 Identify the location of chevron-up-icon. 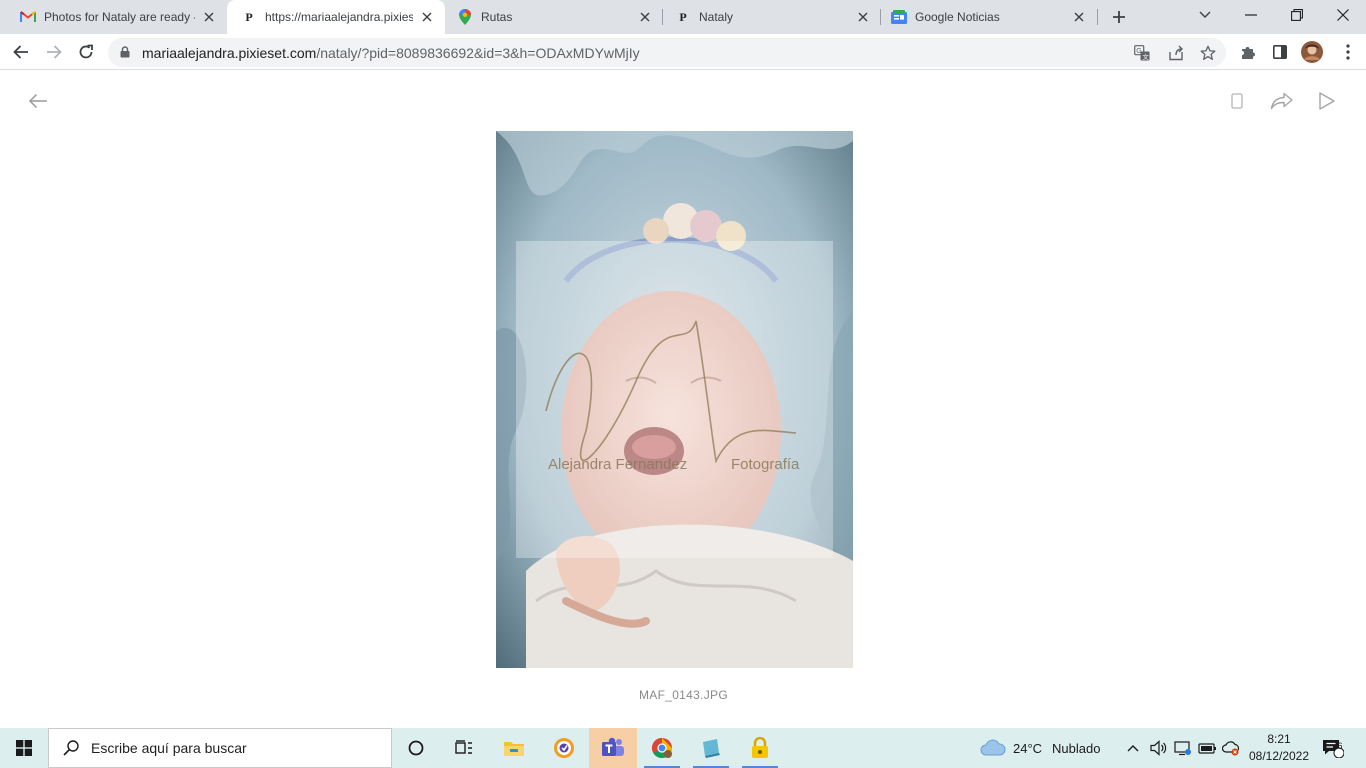
(1133, 748).